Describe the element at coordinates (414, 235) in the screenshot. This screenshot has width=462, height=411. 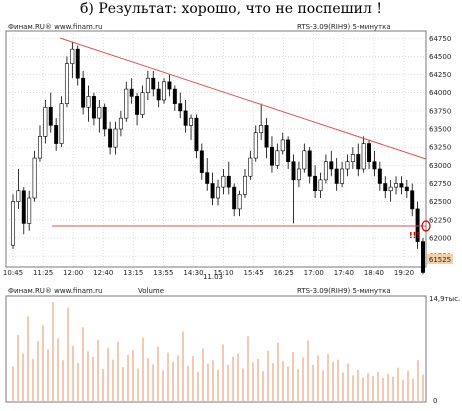
I see `attention-annotation: !!!` at that location.